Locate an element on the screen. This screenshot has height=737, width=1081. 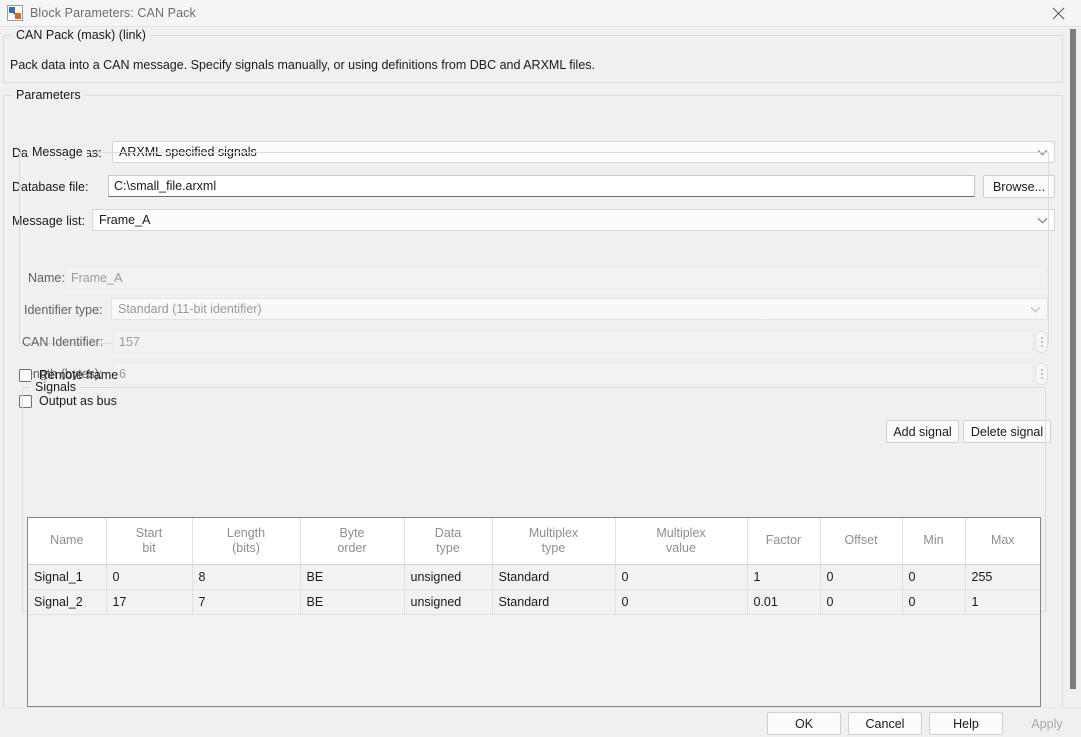
window-title: Block Parameters: CAN Pack is located at coordinates (113, 13).